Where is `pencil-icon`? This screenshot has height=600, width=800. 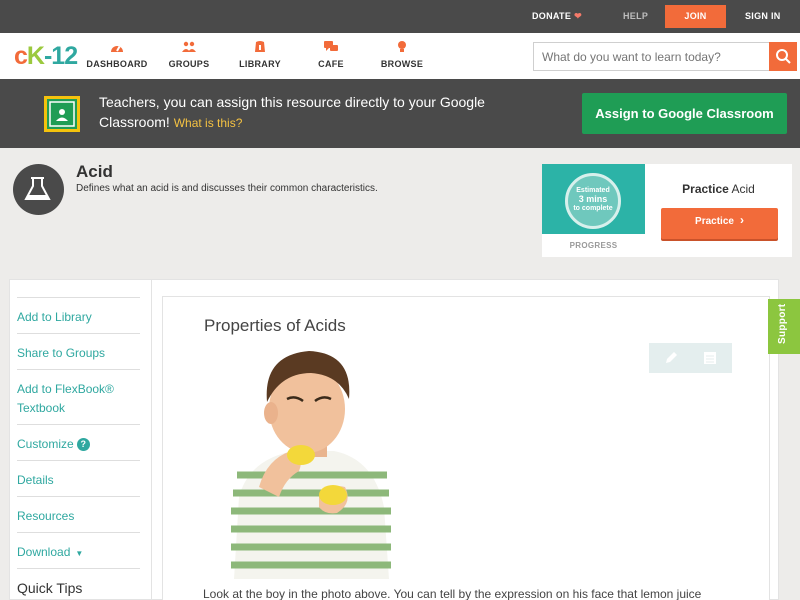 pencil-icon is located at coordinates (671, 358).